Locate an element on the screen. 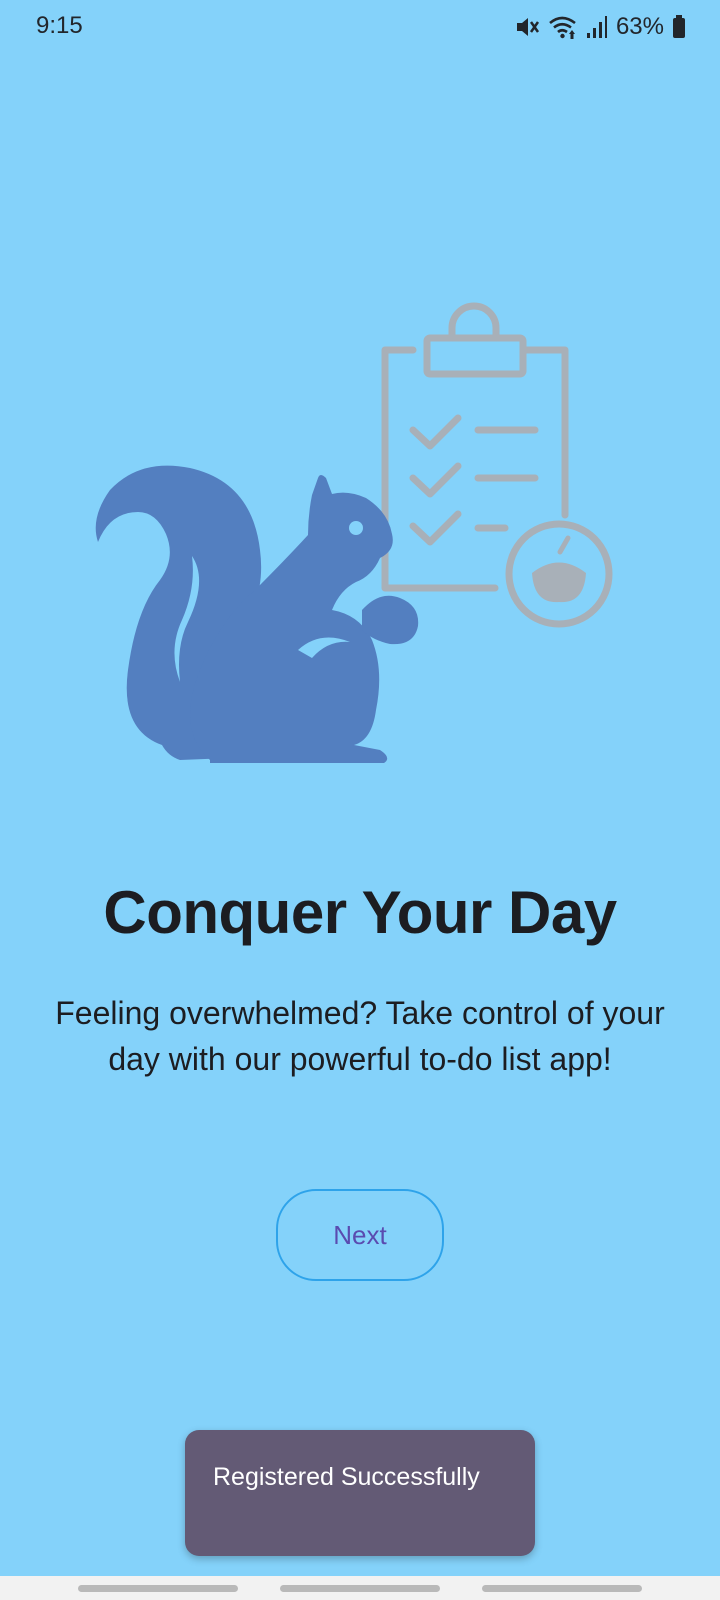 The height and width of the screenshot is (1600, 720). squirrel-icon is located at coordinates (257, 614).